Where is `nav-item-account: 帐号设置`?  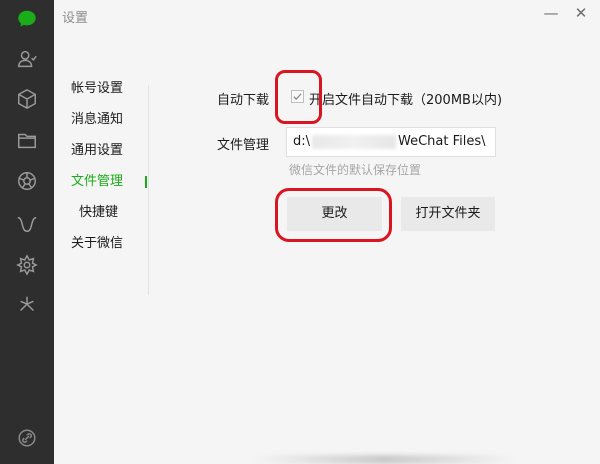
nav-item-account: 帐号设置 is located at coordinates (101, 91).